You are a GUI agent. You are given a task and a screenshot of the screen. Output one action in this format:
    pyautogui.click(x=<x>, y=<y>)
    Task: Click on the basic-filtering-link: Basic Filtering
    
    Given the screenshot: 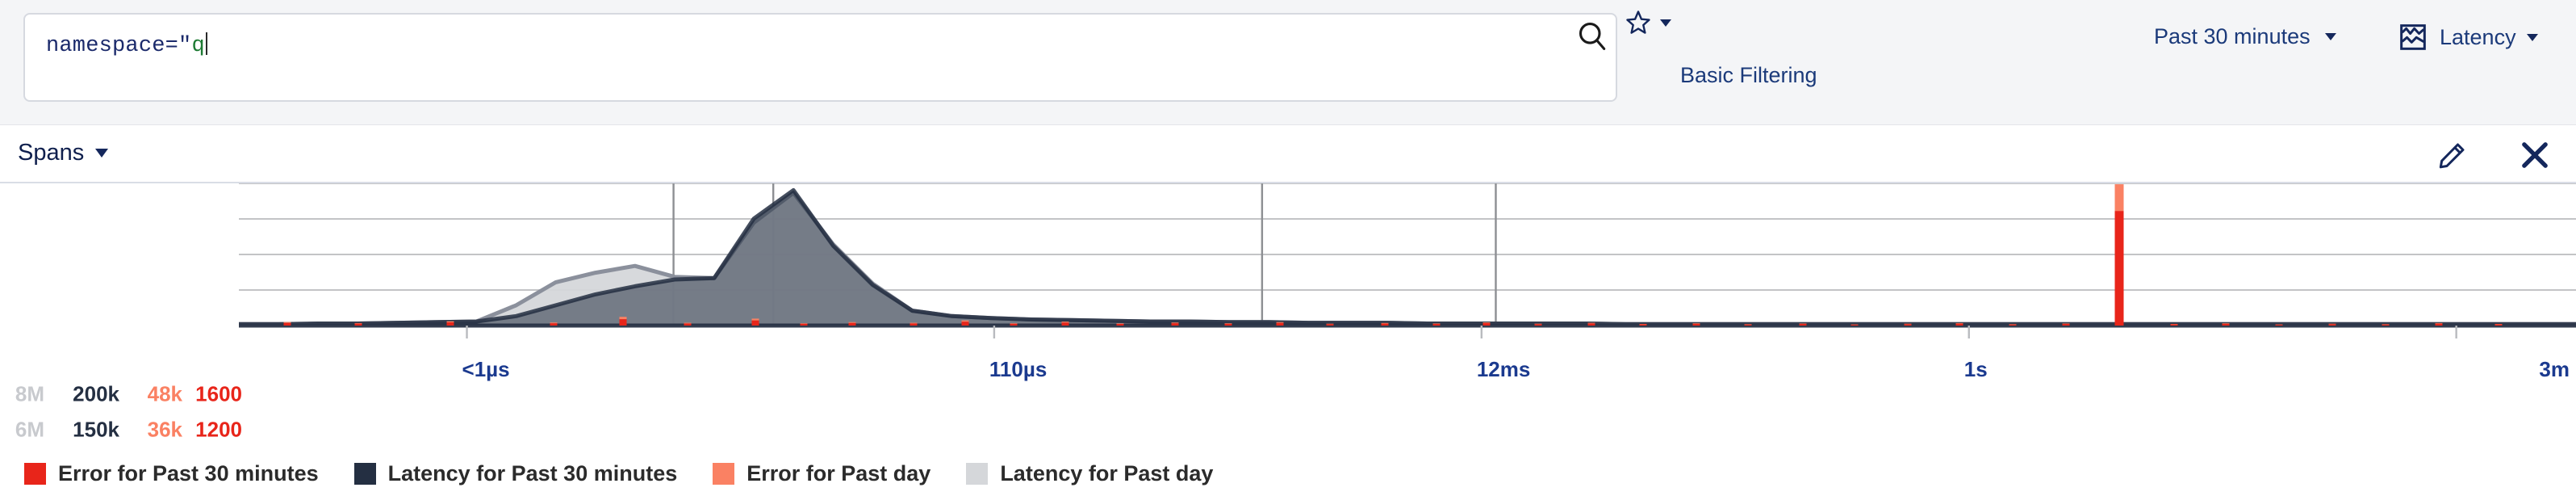 What is the action you would take?
    pyautogui.click(x=1748, y=75)
    